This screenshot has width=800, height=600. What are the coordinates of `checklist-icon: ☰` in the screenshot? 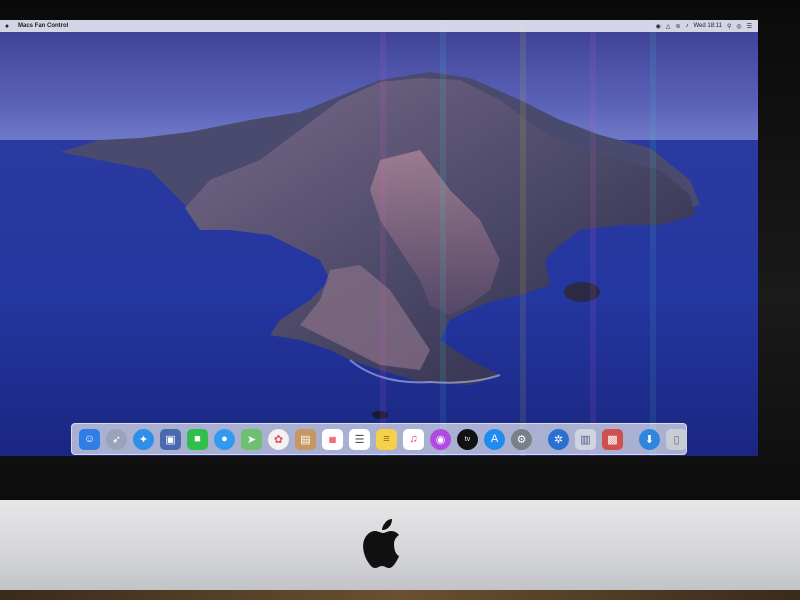 It's located at (359, 439).